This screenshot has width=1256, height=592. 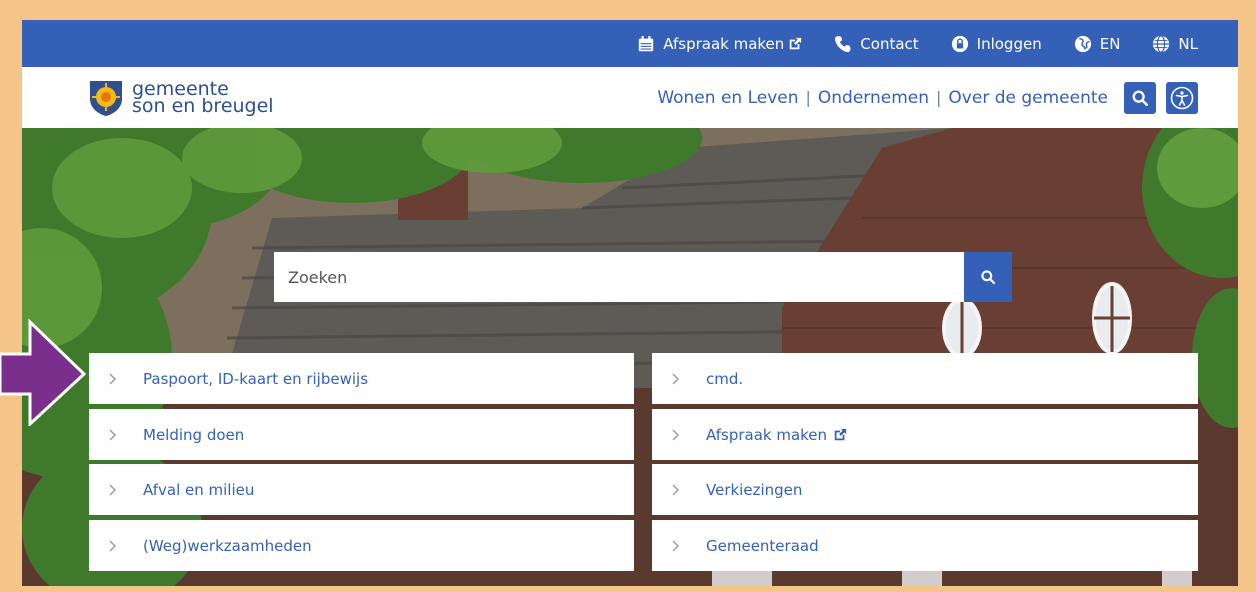 I want to click on language-nl-label: NL, so click(x=1188, y=43).